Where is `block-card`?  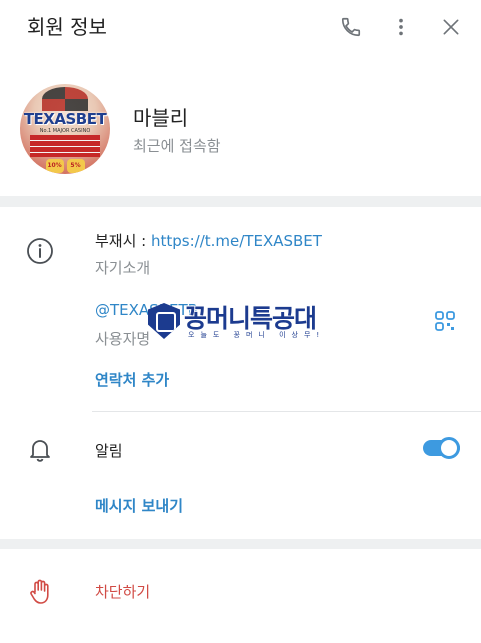 block-card is located at coordinates (240, 596).